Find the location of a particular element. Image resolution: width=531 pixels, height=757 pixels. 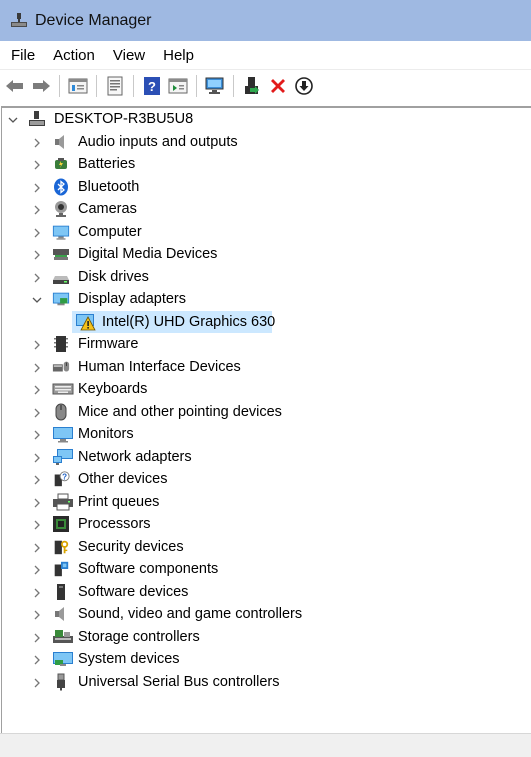

keyboard-icon is located at coordinates (63, 389).